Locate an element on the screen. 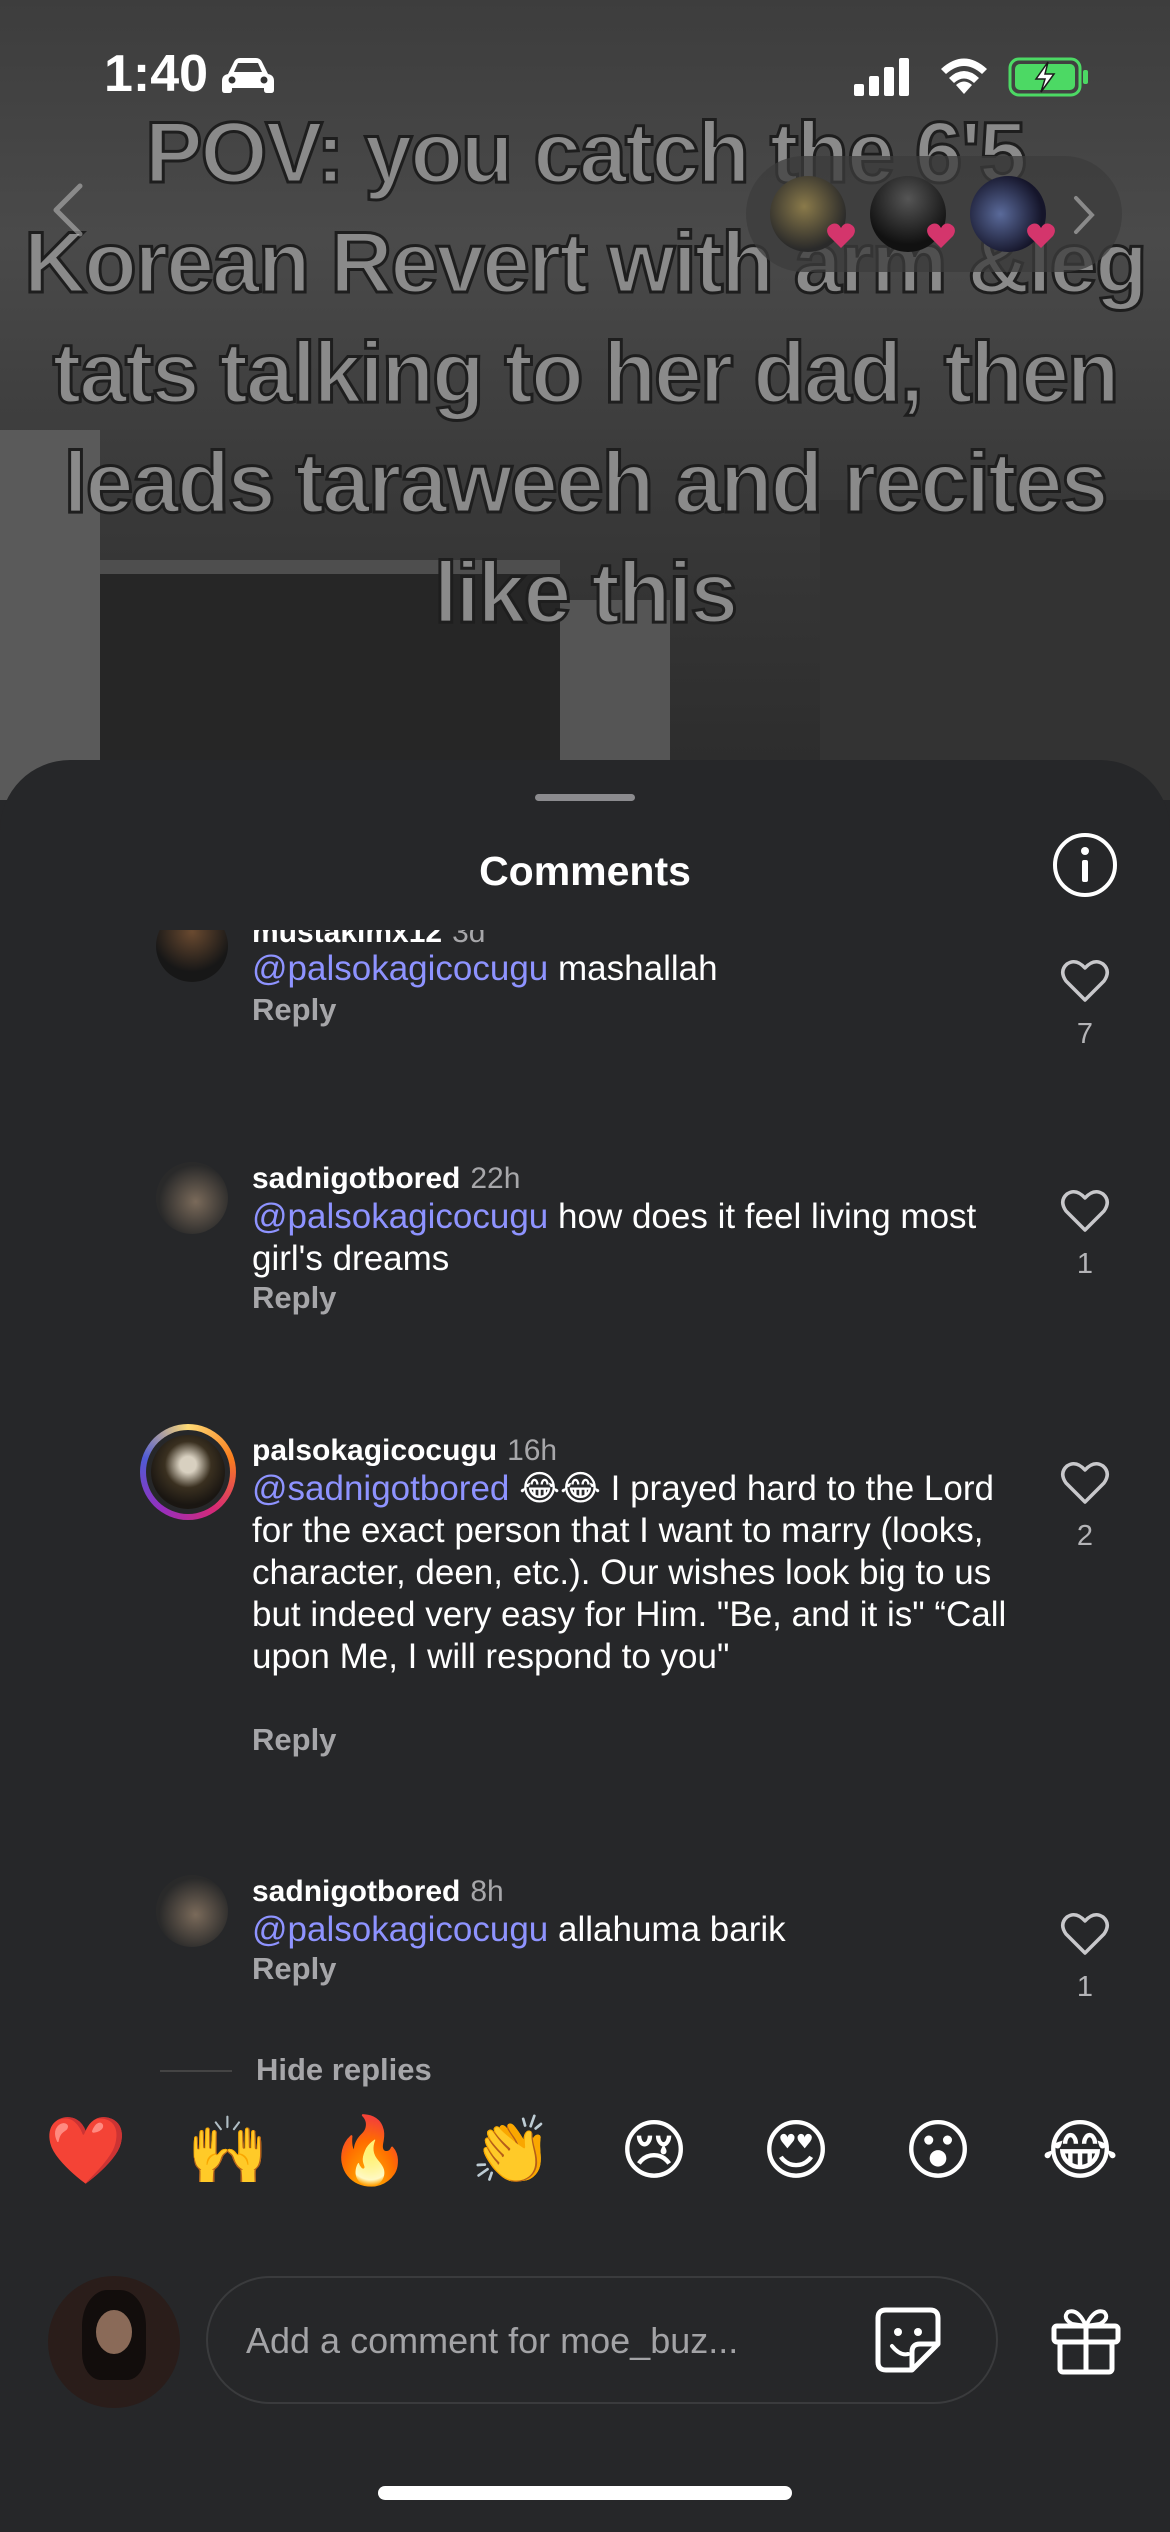 This screenshot has width=1170, height=2532. comment-time: 16h is located at coordinates (532, 1450).